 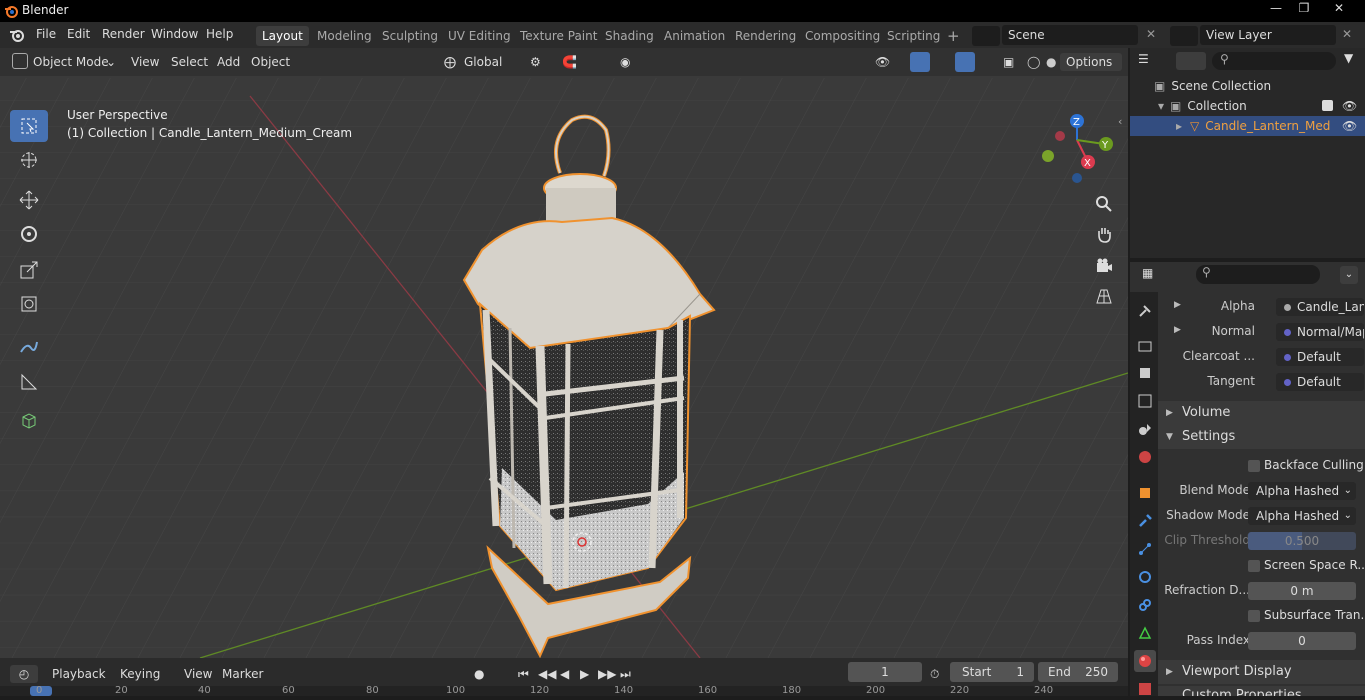 I want to click on subsurface-checkbox, so click(x=1254, y=616).